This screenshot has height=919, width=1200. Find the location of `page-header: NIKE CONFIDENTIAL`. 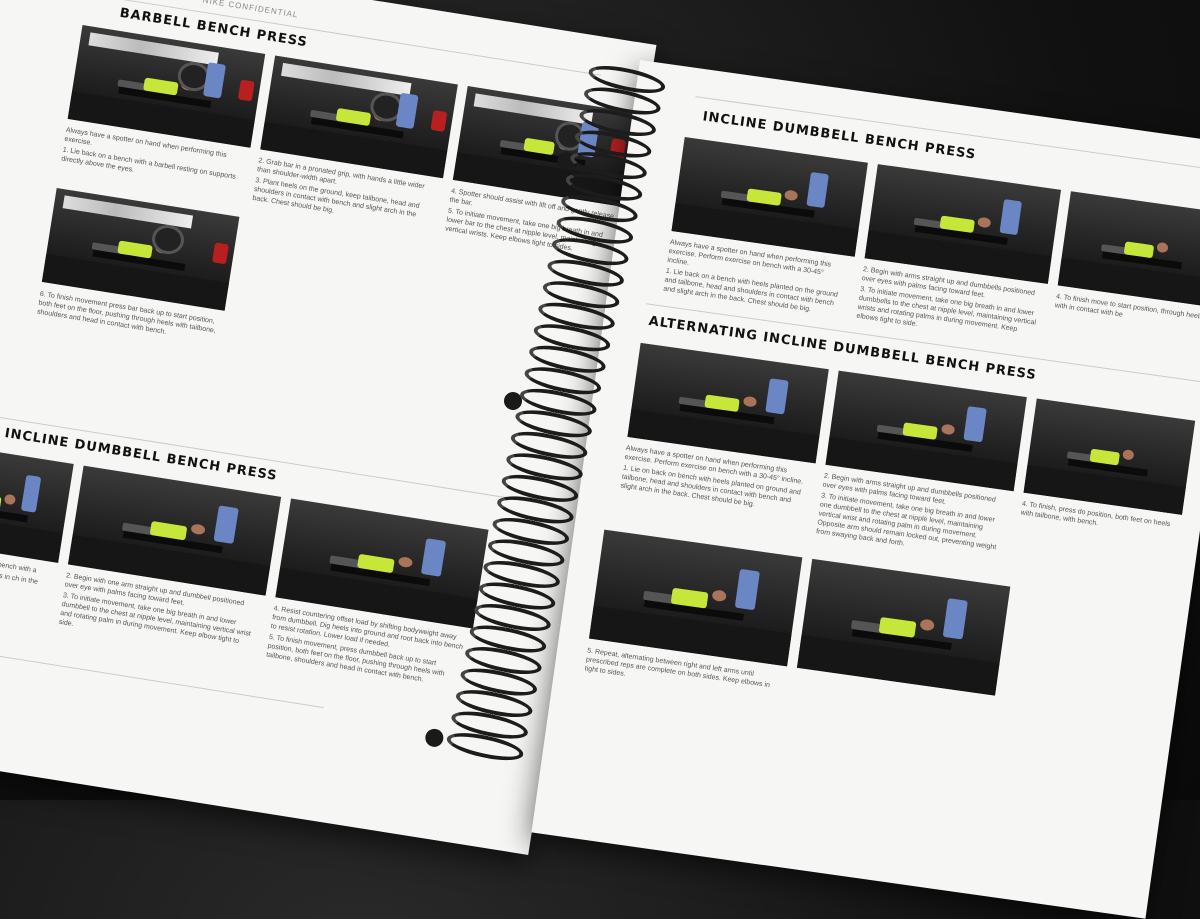

page-header: NIKE CONFIDENTIAL is located at coordinates (251, 10).